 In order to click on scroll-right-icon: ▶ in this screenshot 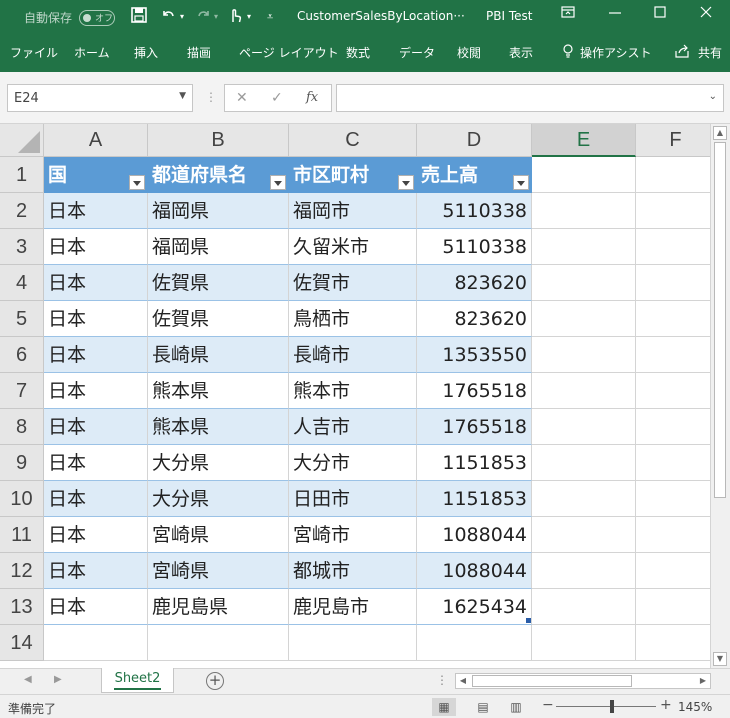, I will do `click(703, 681)`.